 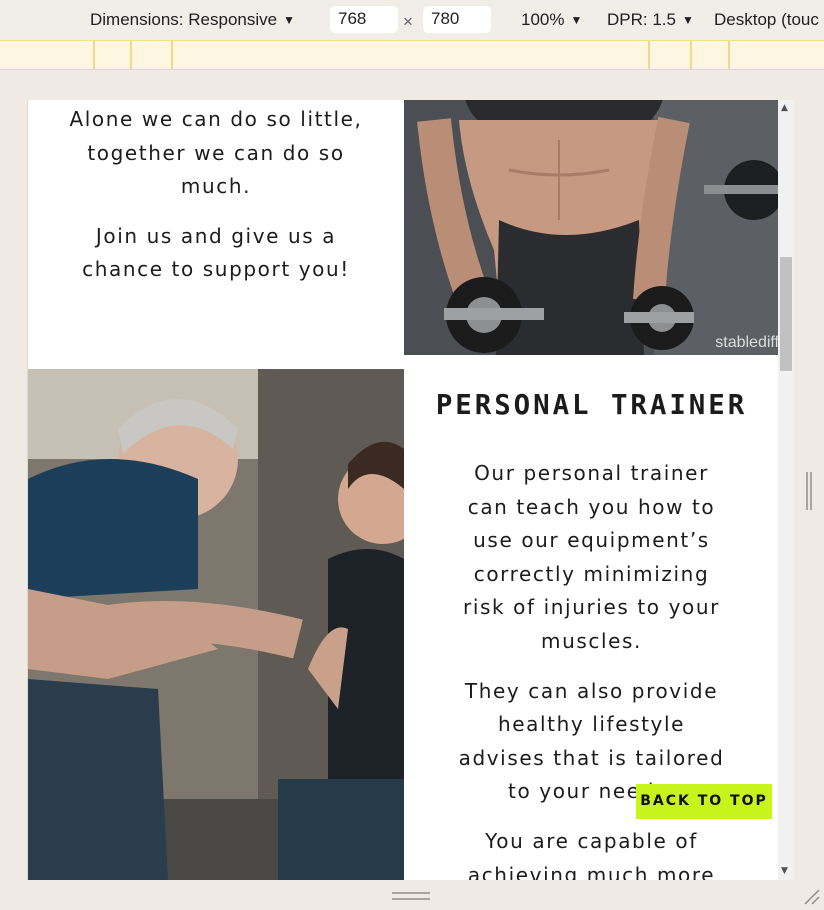 What do you see at coordinates (784, 871) in the screenshot?
I see `scroll-down-arrow-icon: ▼` at bounding box center [784, 871].